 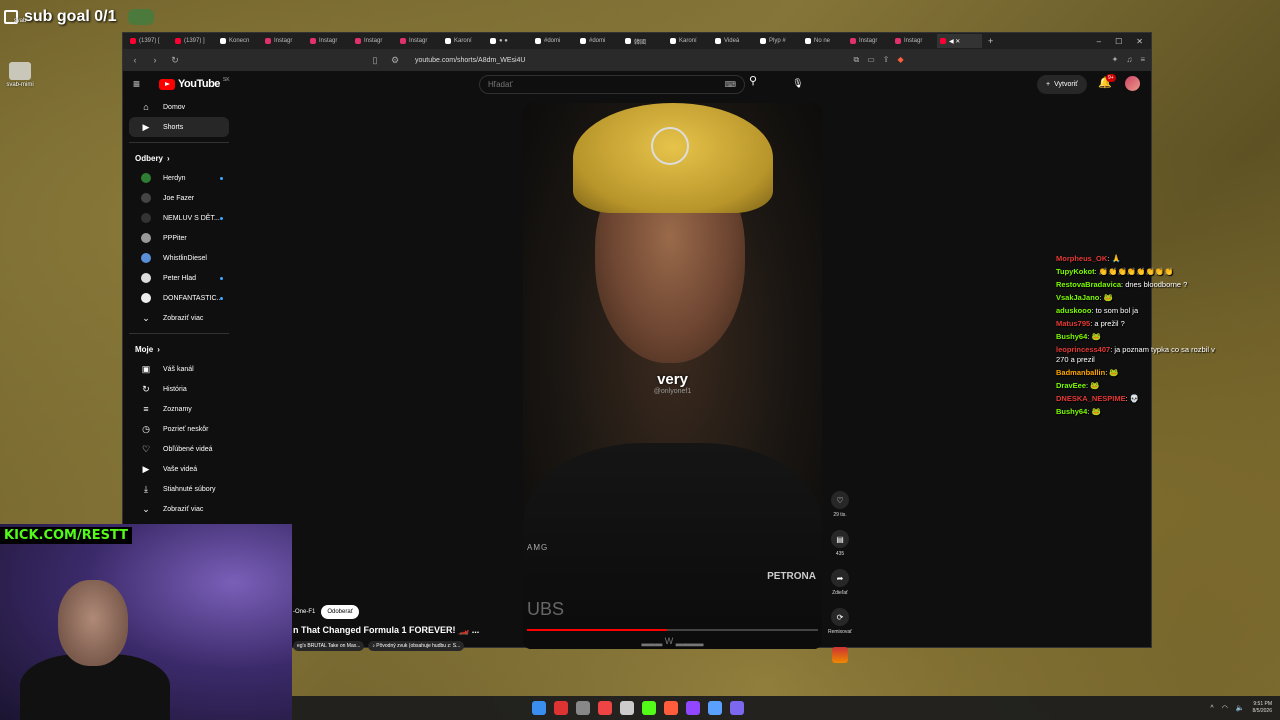 What do you see at coordinates (840, 539) in the screenshot?
I see `comments-button: ▤` at bounding box center [840, 539].